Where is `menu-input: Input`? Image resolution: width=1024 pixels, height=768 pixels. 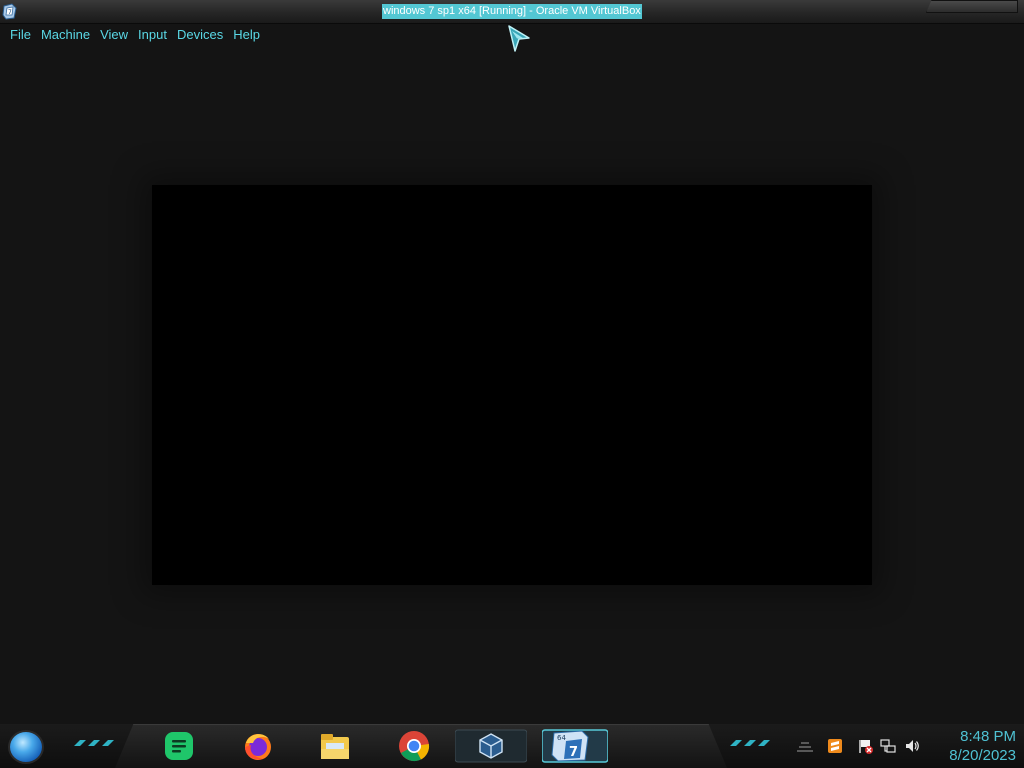
menu-input: Input is located at coordinates (152, 35).